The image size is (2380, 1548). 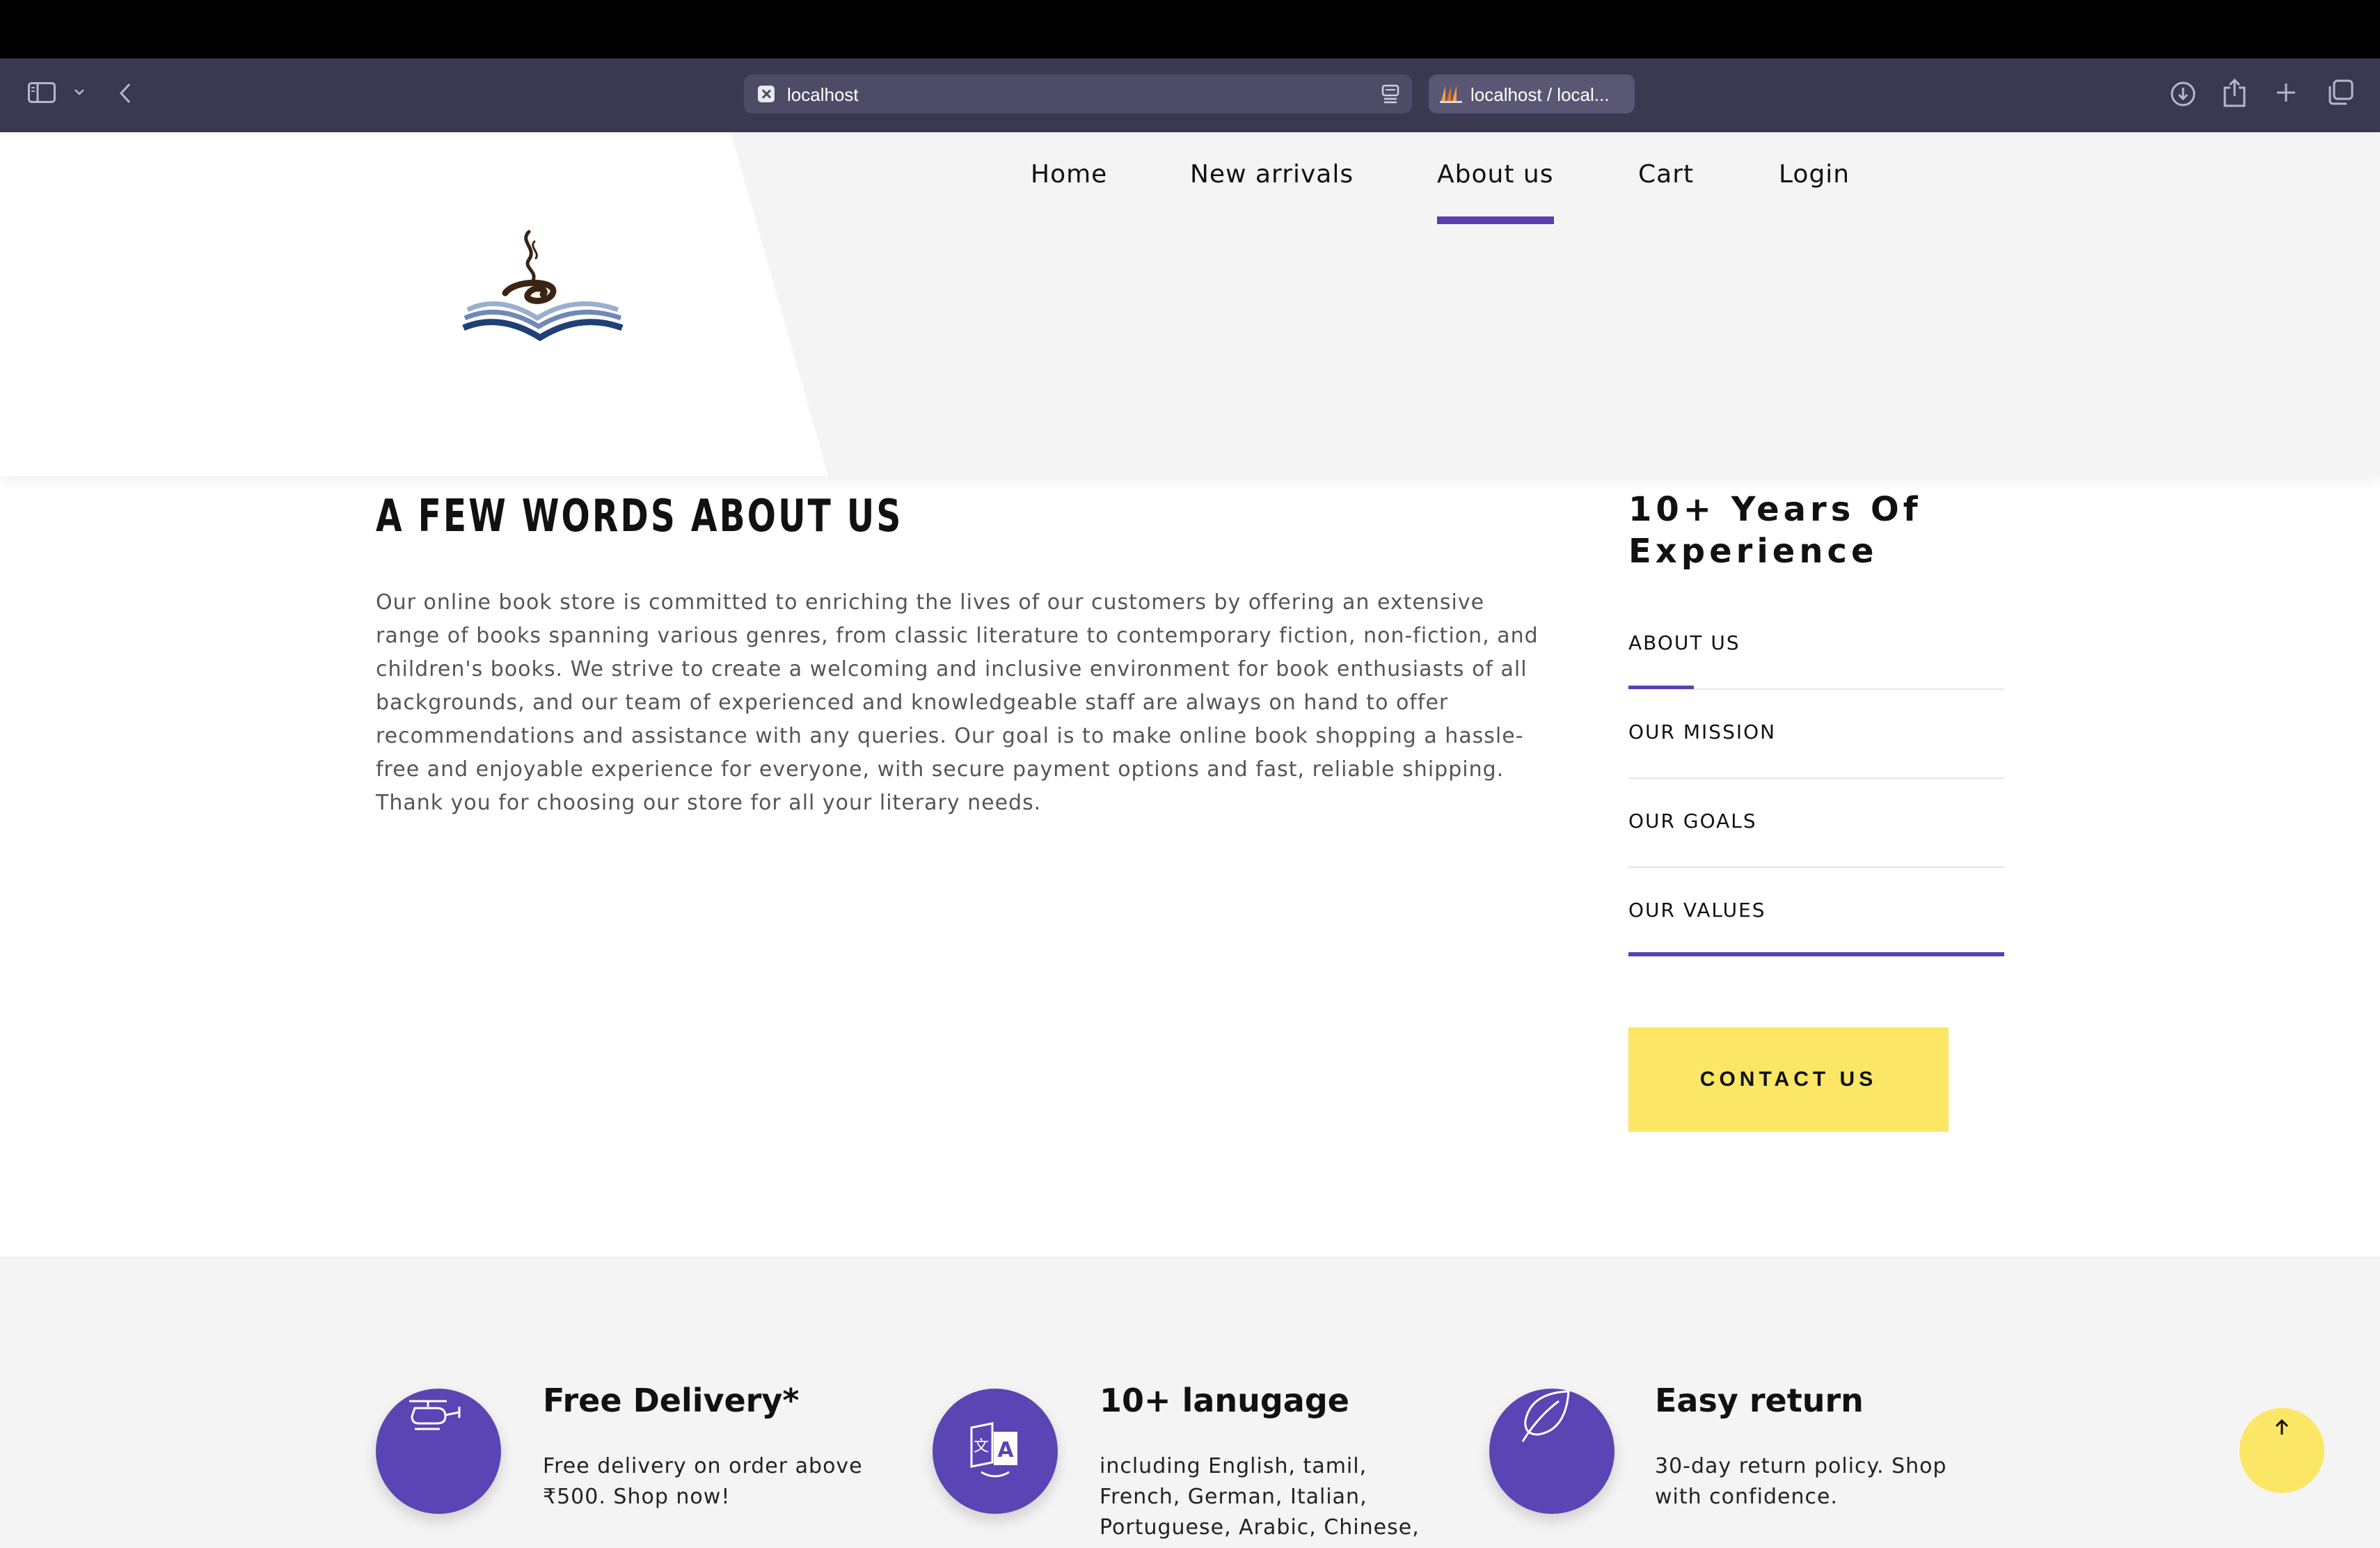 What do you see at coordinates (542, 297) in the screenshot?
I see `site-logo` at bounding box center [542, 297].